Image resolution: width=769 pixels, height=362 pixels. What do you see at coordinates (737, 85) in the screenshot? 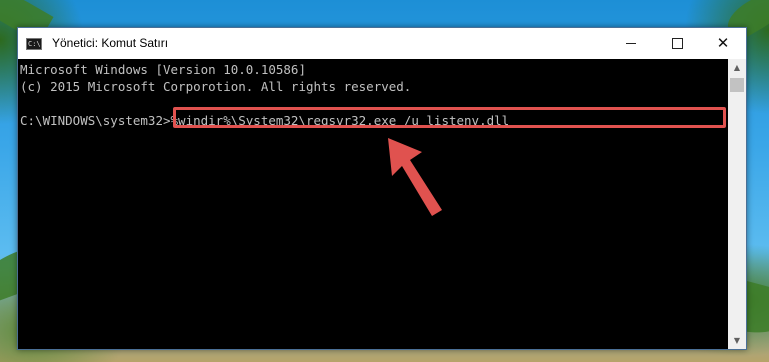
I see `scroll-thumb` at bounding box center [737, 85].